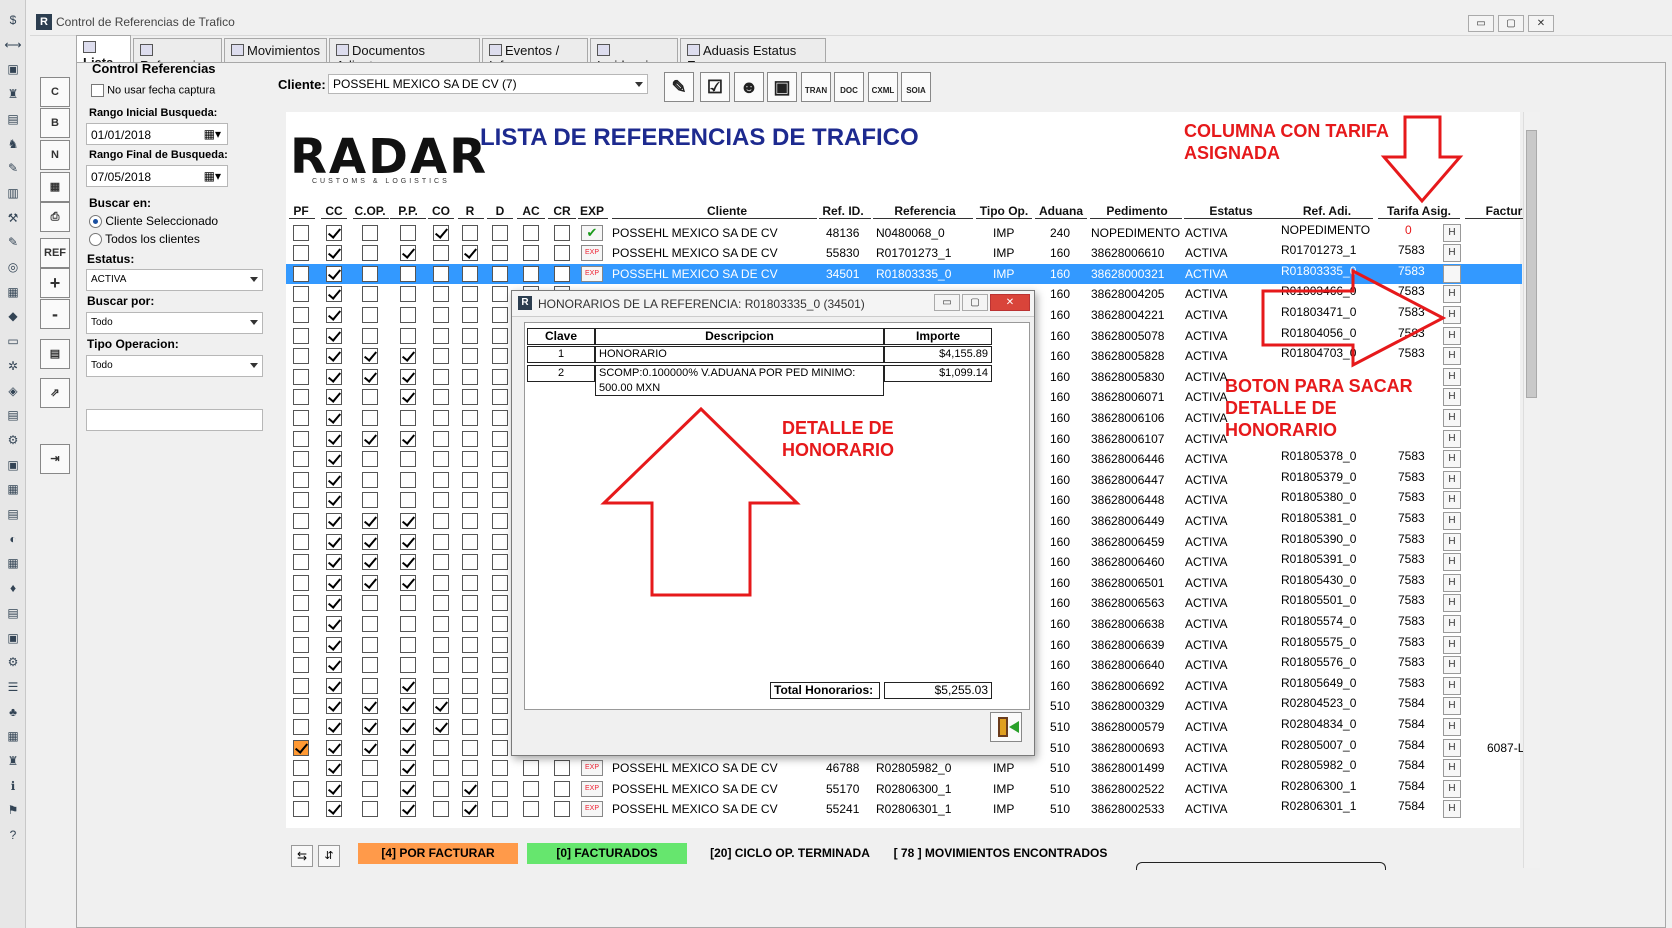 This screenshot has width=1672, height=928. What do you see at coordinates (177, 55) in the screenshot?
I see `tab-referencia: Referencia` at bounding box center [177, 55].